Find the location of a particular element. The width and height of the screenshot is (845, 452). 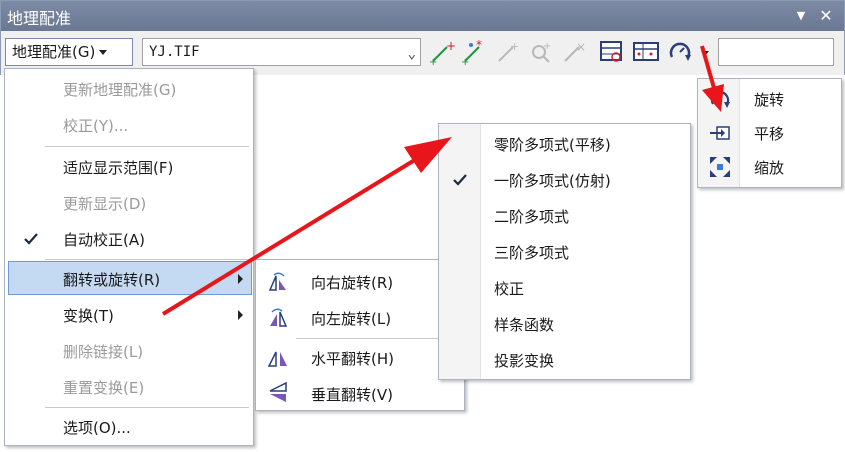

menu-item-label: 平移 is located at coordinates (769, 134).